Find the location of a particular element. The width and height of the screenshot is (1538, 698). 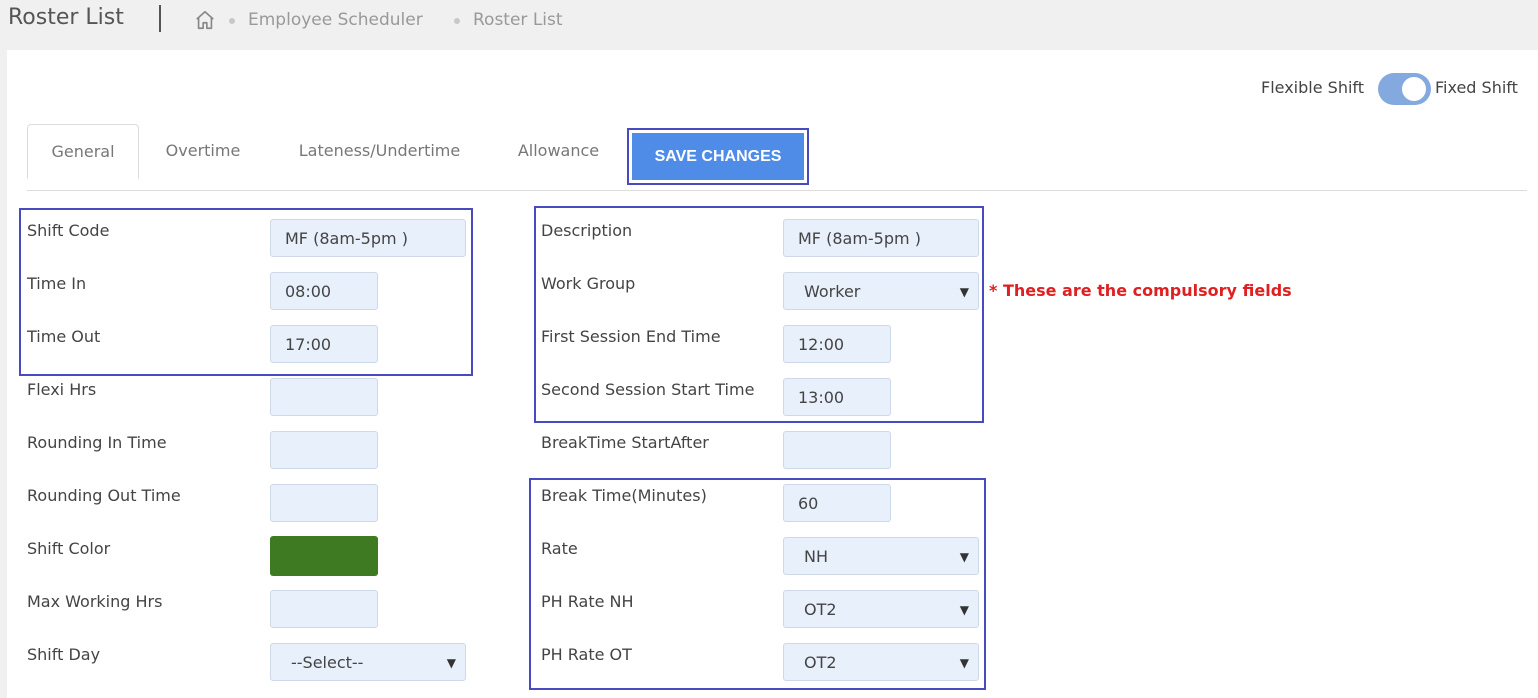

breadcrumb-employee-scheduler: Employee Scheduler is located at coordinates (335, 20).